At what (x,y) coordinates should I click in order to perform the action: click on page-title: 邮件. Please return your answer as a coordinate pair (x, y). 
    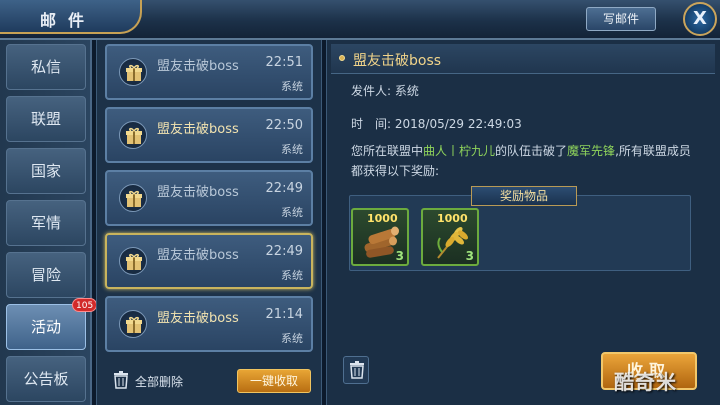
    Looking at the image, I should click on (68, 20).